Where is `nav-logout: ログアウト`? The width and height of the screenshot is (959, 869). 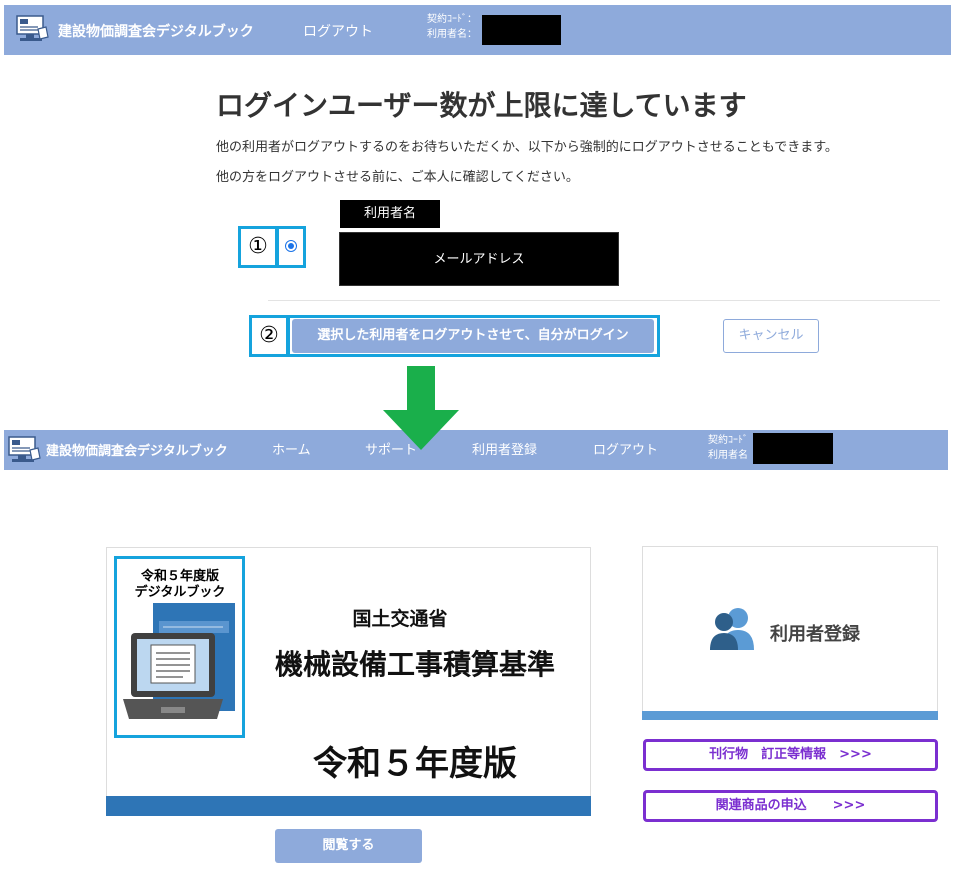 nav-logout: ログアウト is located at coordinates (625, 448).